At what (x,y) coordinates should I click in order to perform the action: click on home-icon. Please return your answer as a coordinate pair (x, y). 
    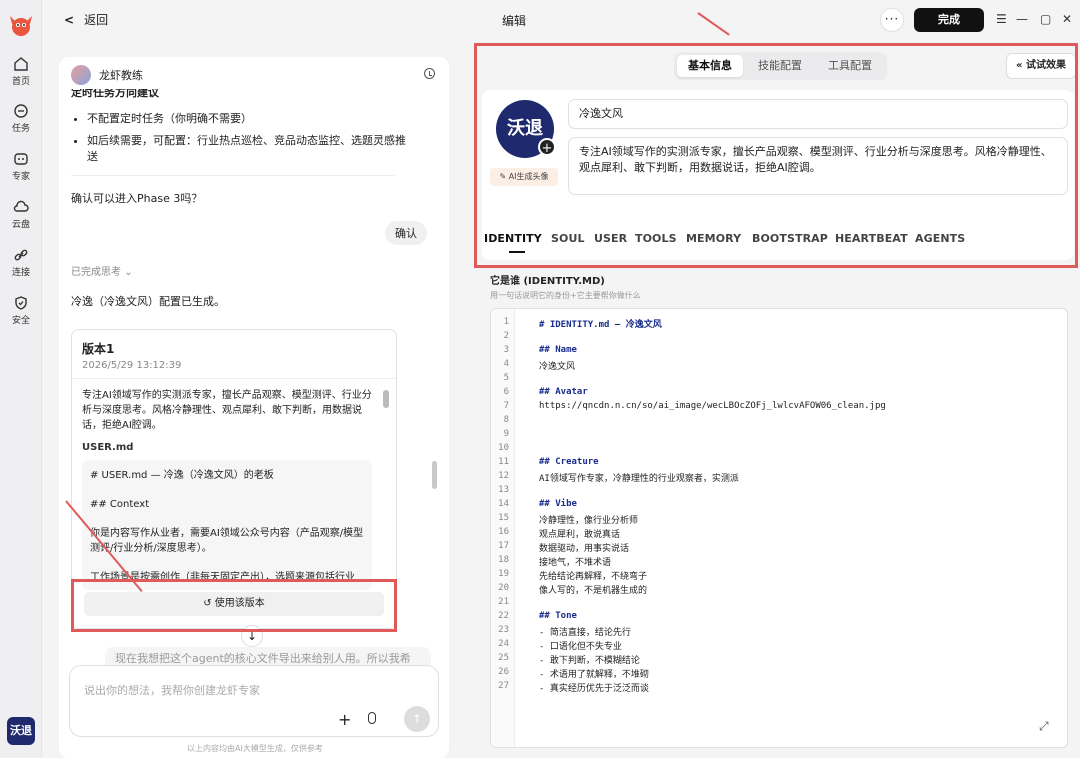
    Looking at the image, I should click on (21, 64).